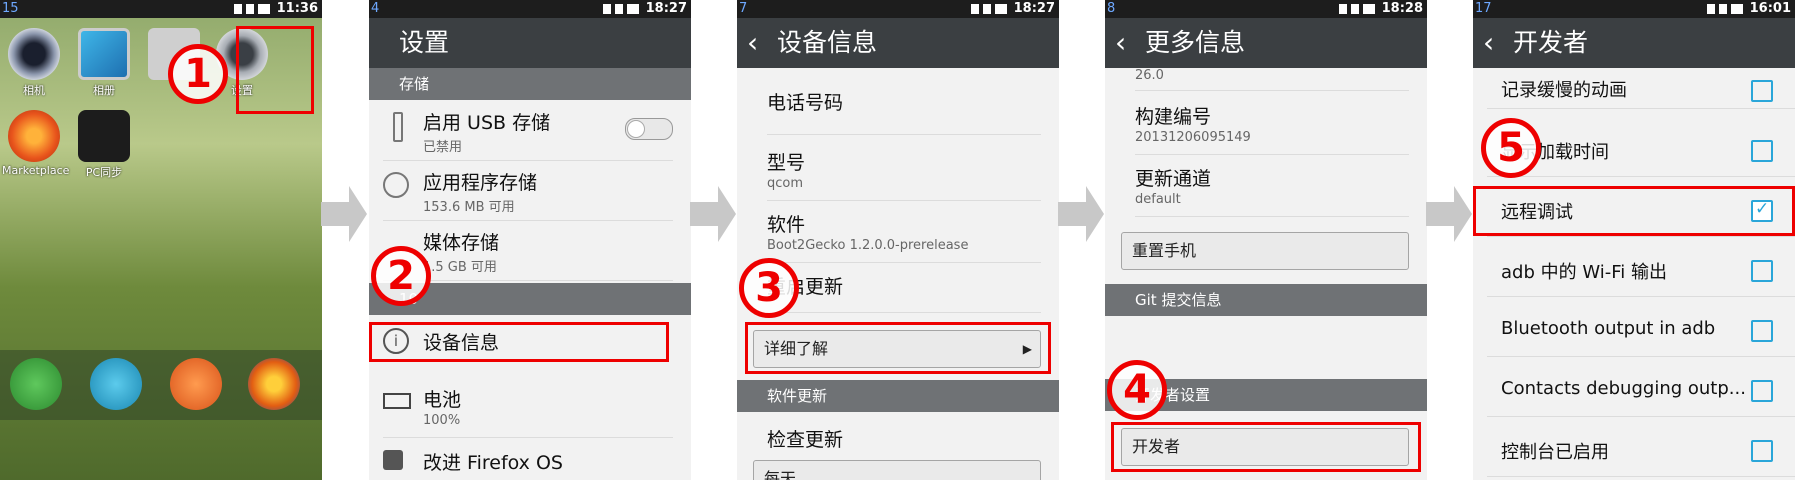 This screenshot has width=1815, height=489. I want to click on version-row: 26.0, so click(1272, 79).